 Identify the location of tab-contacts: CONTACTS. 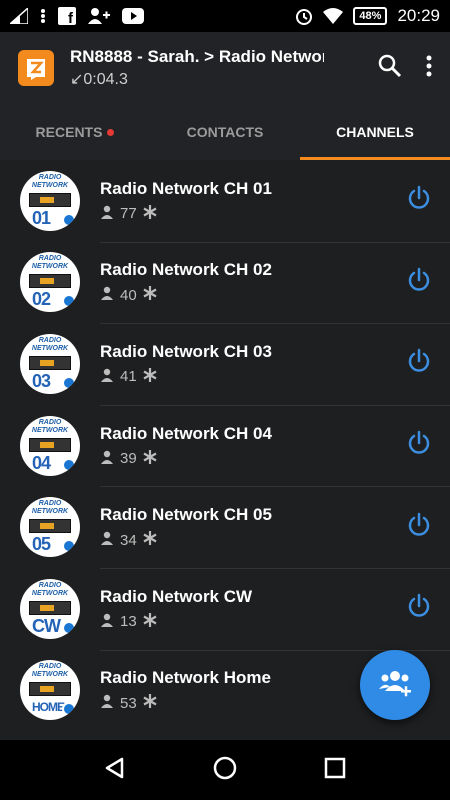
(225, 132).